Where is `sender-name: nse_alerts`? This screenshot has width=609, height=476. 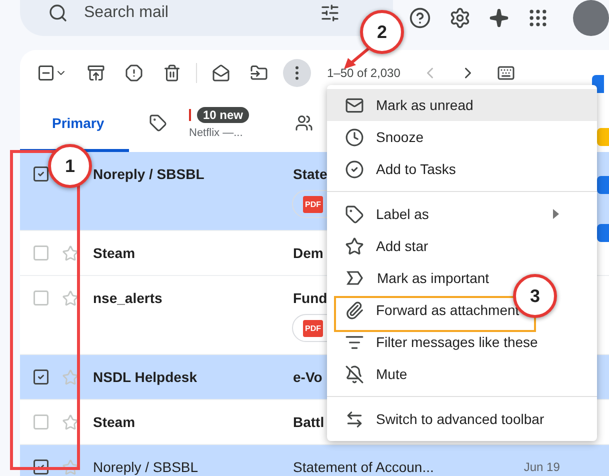 sender-name: nse_alerts is located at coordinates (128, 298).